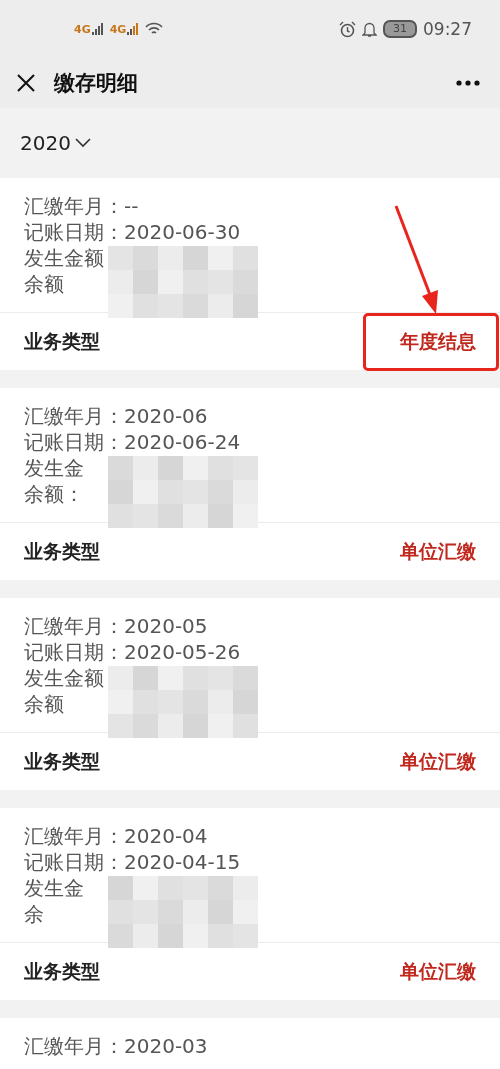 Image resolution: width=500 pixels, height=1069 pixels. Describe the element at coordinates (250, 626) in the screenshot. I see `record-field: 汇缴年月：2020-05` at that location.